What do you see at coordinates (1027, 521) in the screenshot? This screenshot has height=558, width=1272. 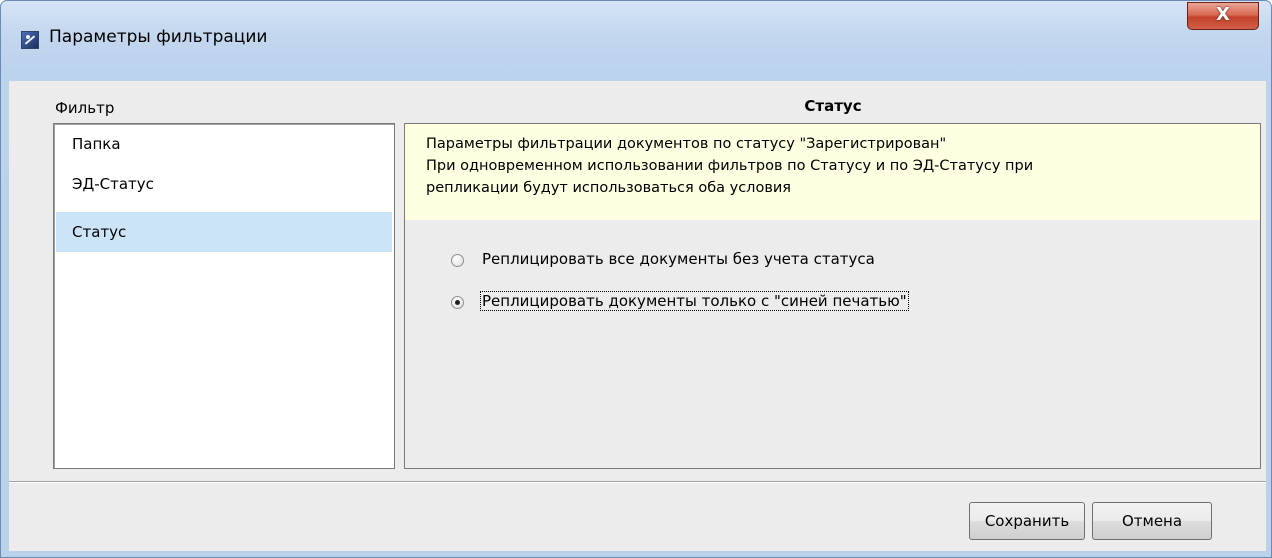 I see `save-button: Сохранить` at bounding box center [1027, 521].